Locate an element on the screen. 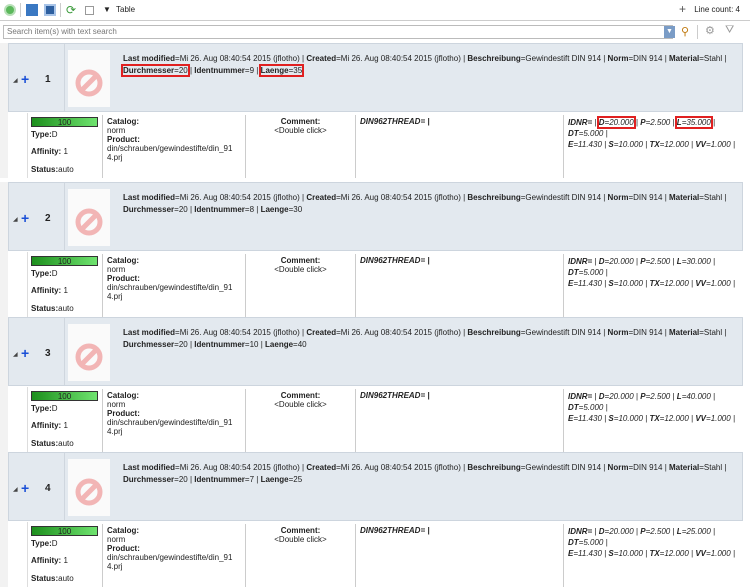 Image resolution: width=750 pixels, height=587 pixels. param-DT: DT=5.000 is located at coordinates (586, 133).